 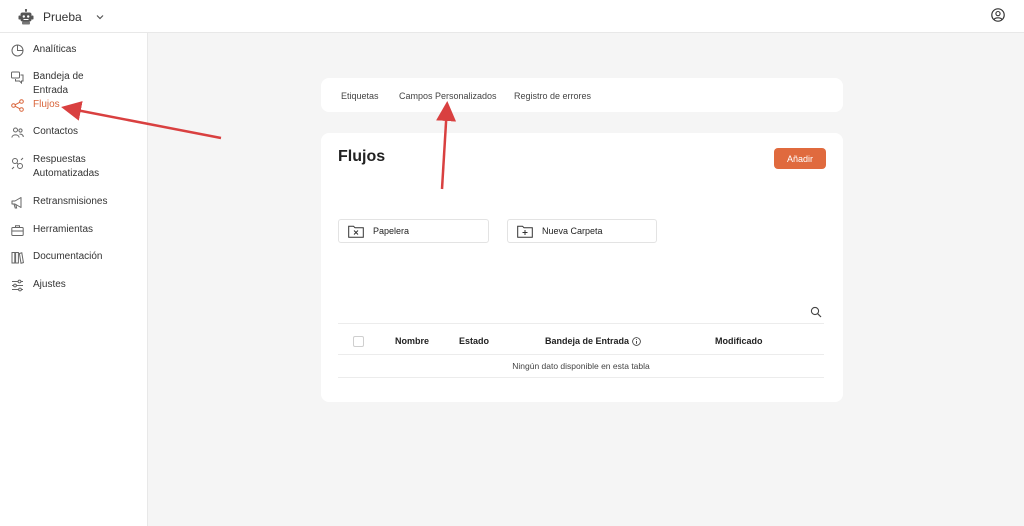 I want to click on empty-table-message: Ningún dato disponible en esta tabla, so click(x=581, y=366).